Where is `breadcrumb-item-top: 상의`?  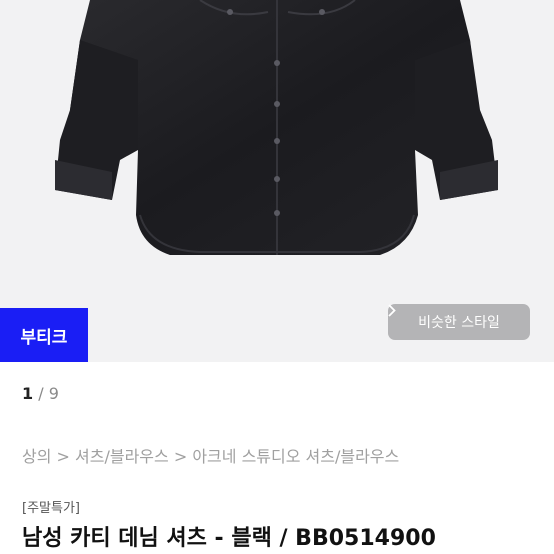 breadcrumb-item-top: 상의 is located at coordinates (36, 456).